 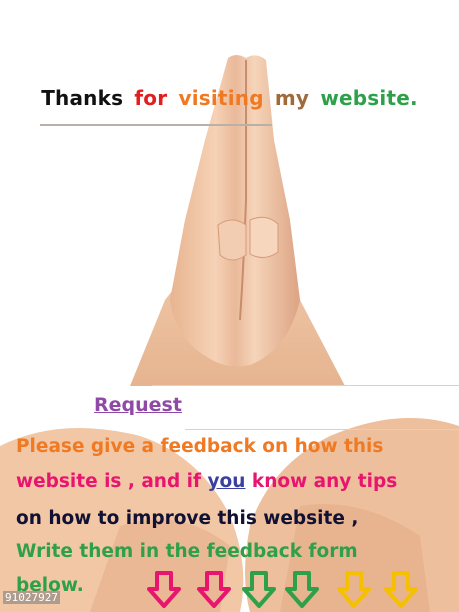 I want to click on visitor-counter: 91027927, so click(x=31, y=597).